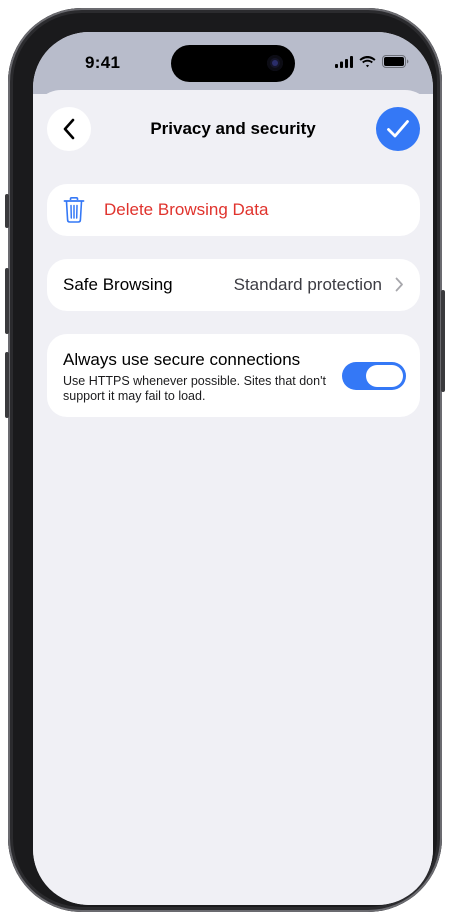 The width and height of the screenshot is (450, 920). I want to click on delete-browsing-data-row: Delete Browsing Data, so click(233, 210).